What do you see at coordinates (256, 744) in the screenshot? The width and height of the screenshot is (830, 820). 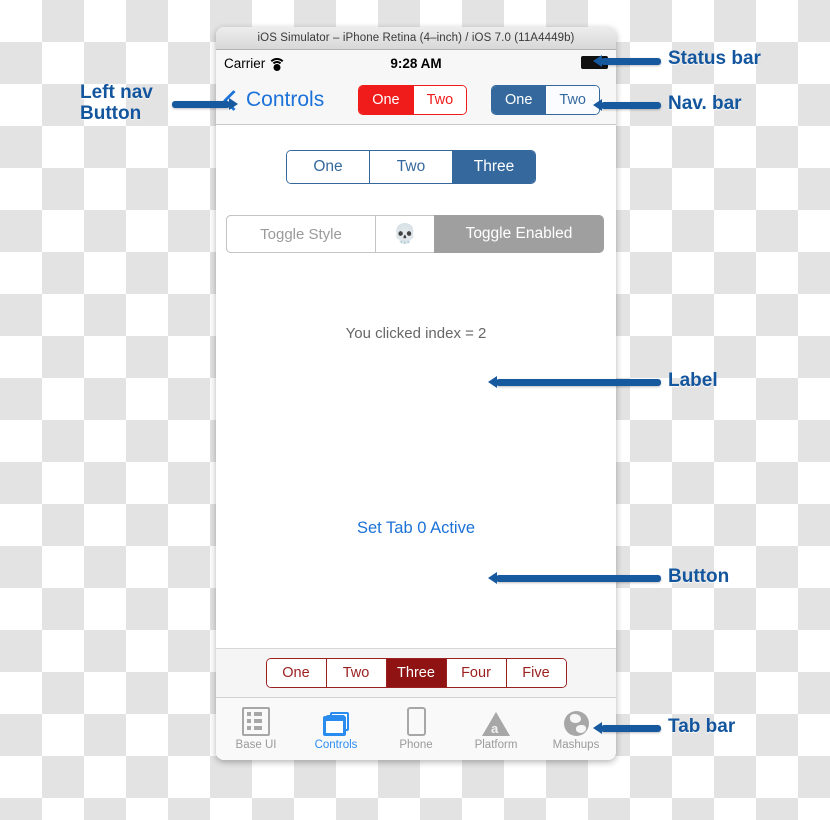 I see `tab-label: Base UI` at bounding box center [256, 744].